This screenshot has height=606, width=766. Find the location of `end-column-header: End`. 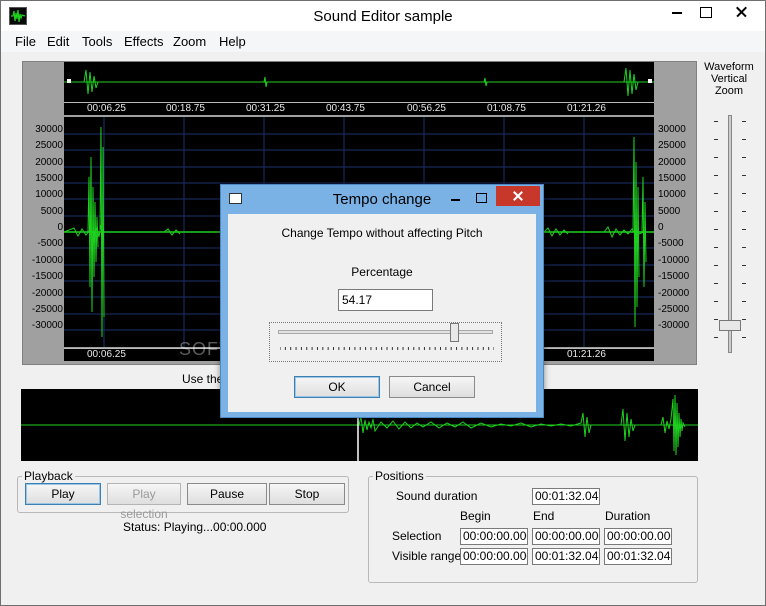

end-column-header: End is located at coordinates (544, 516).